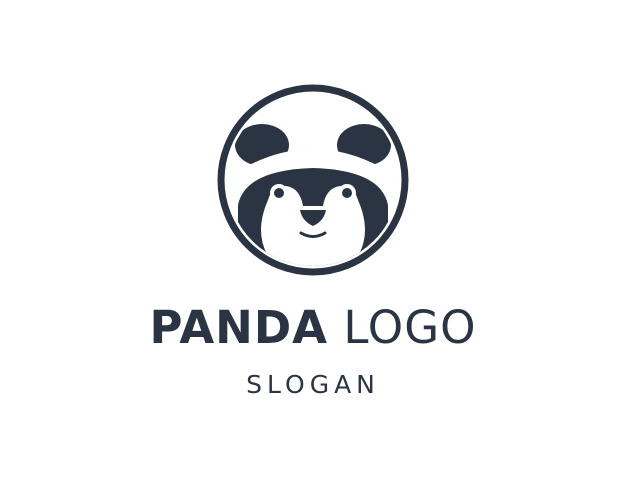 This screenshot has height=484, width=626. I want to click on logo-slogan: SLOGAN, so click(313, 384).